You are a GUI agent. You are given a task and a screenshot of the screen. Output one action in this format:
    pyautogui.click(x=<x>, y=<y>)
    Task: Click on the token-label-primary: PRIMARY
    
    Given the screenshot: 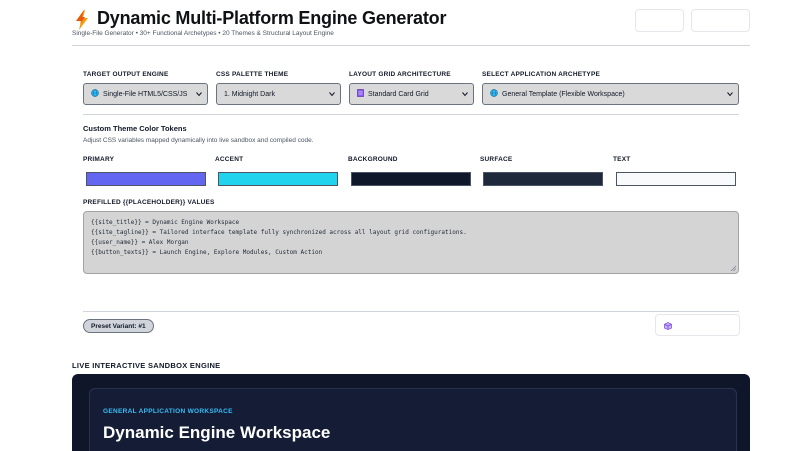 What is the action you would take?
    pyautogui.click(x=99, y=159)
    